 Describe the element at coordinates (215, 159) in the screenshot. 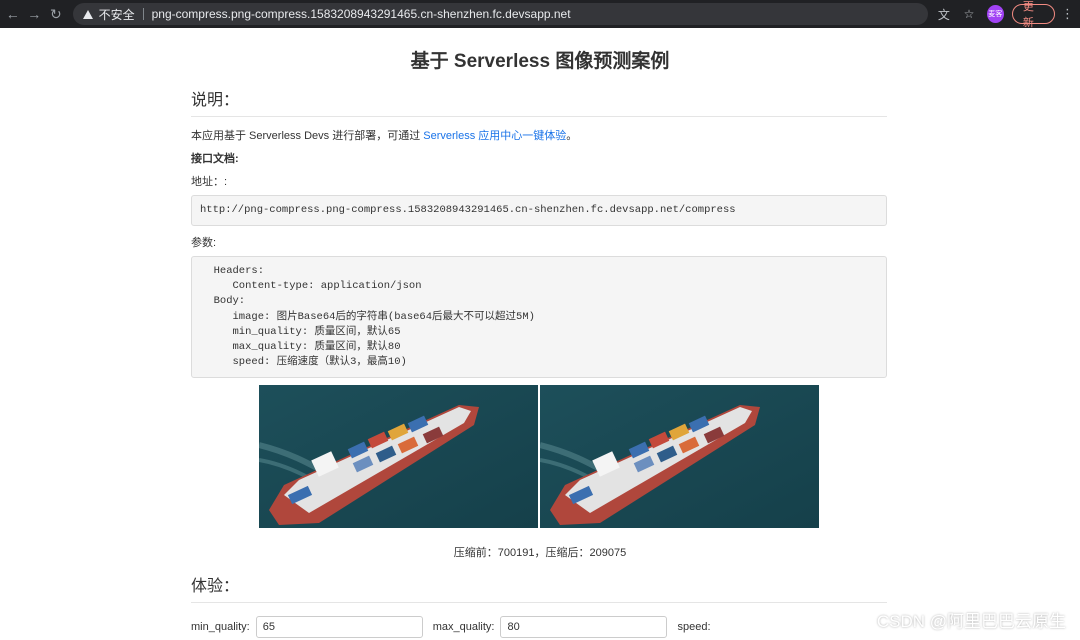

I see `api-docs-label: 接口文档:` at that location.